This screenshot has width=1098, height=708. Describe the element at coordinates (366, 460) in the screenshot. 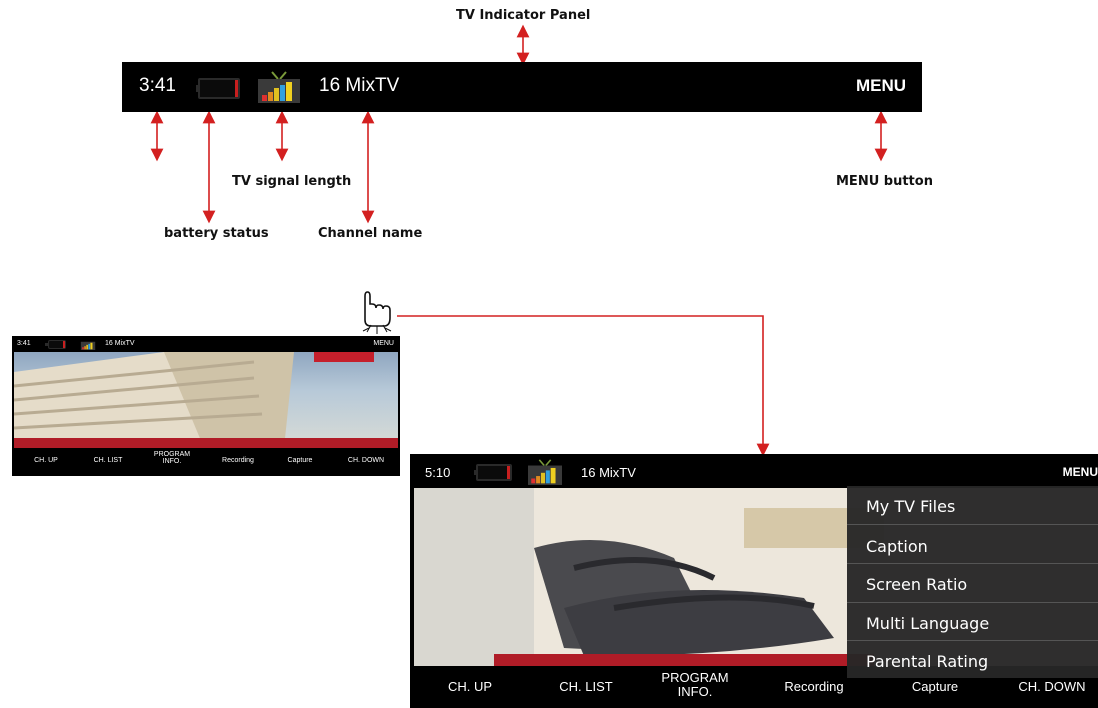

I see `small-ch-down-button: CH. DOWN` at that location.